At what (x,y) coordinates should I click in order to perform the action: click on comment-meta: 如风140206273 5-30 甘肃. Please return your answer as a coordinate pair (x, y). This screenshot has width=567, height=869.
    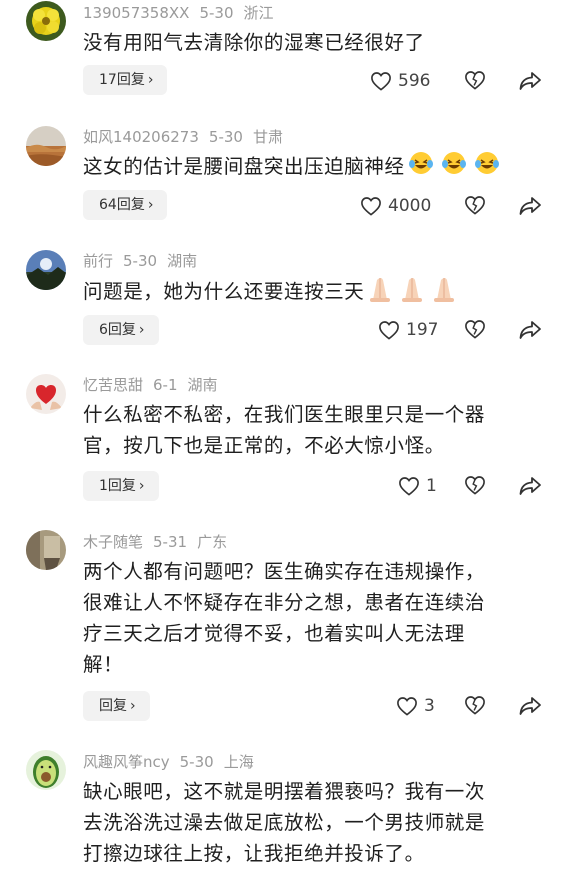
    Looking at the image, I should click on (188, 137).